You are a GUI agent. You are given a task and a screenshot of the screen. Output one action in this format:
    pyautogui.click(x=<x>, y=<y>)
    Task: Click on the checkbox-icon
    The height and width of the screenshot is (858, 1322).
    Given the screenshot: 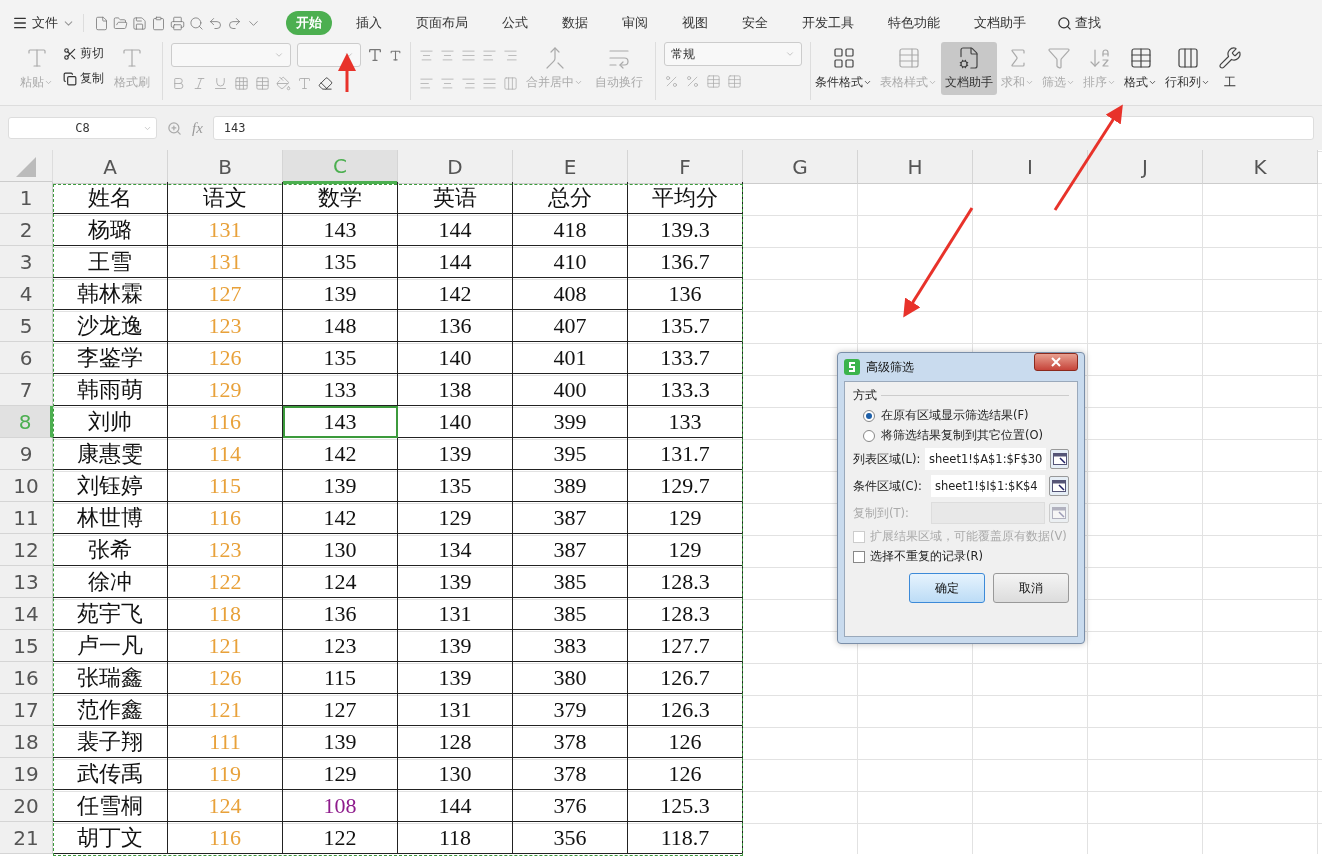 What is the action you would take?
    pyautogui.click(x=859, y=556)
    